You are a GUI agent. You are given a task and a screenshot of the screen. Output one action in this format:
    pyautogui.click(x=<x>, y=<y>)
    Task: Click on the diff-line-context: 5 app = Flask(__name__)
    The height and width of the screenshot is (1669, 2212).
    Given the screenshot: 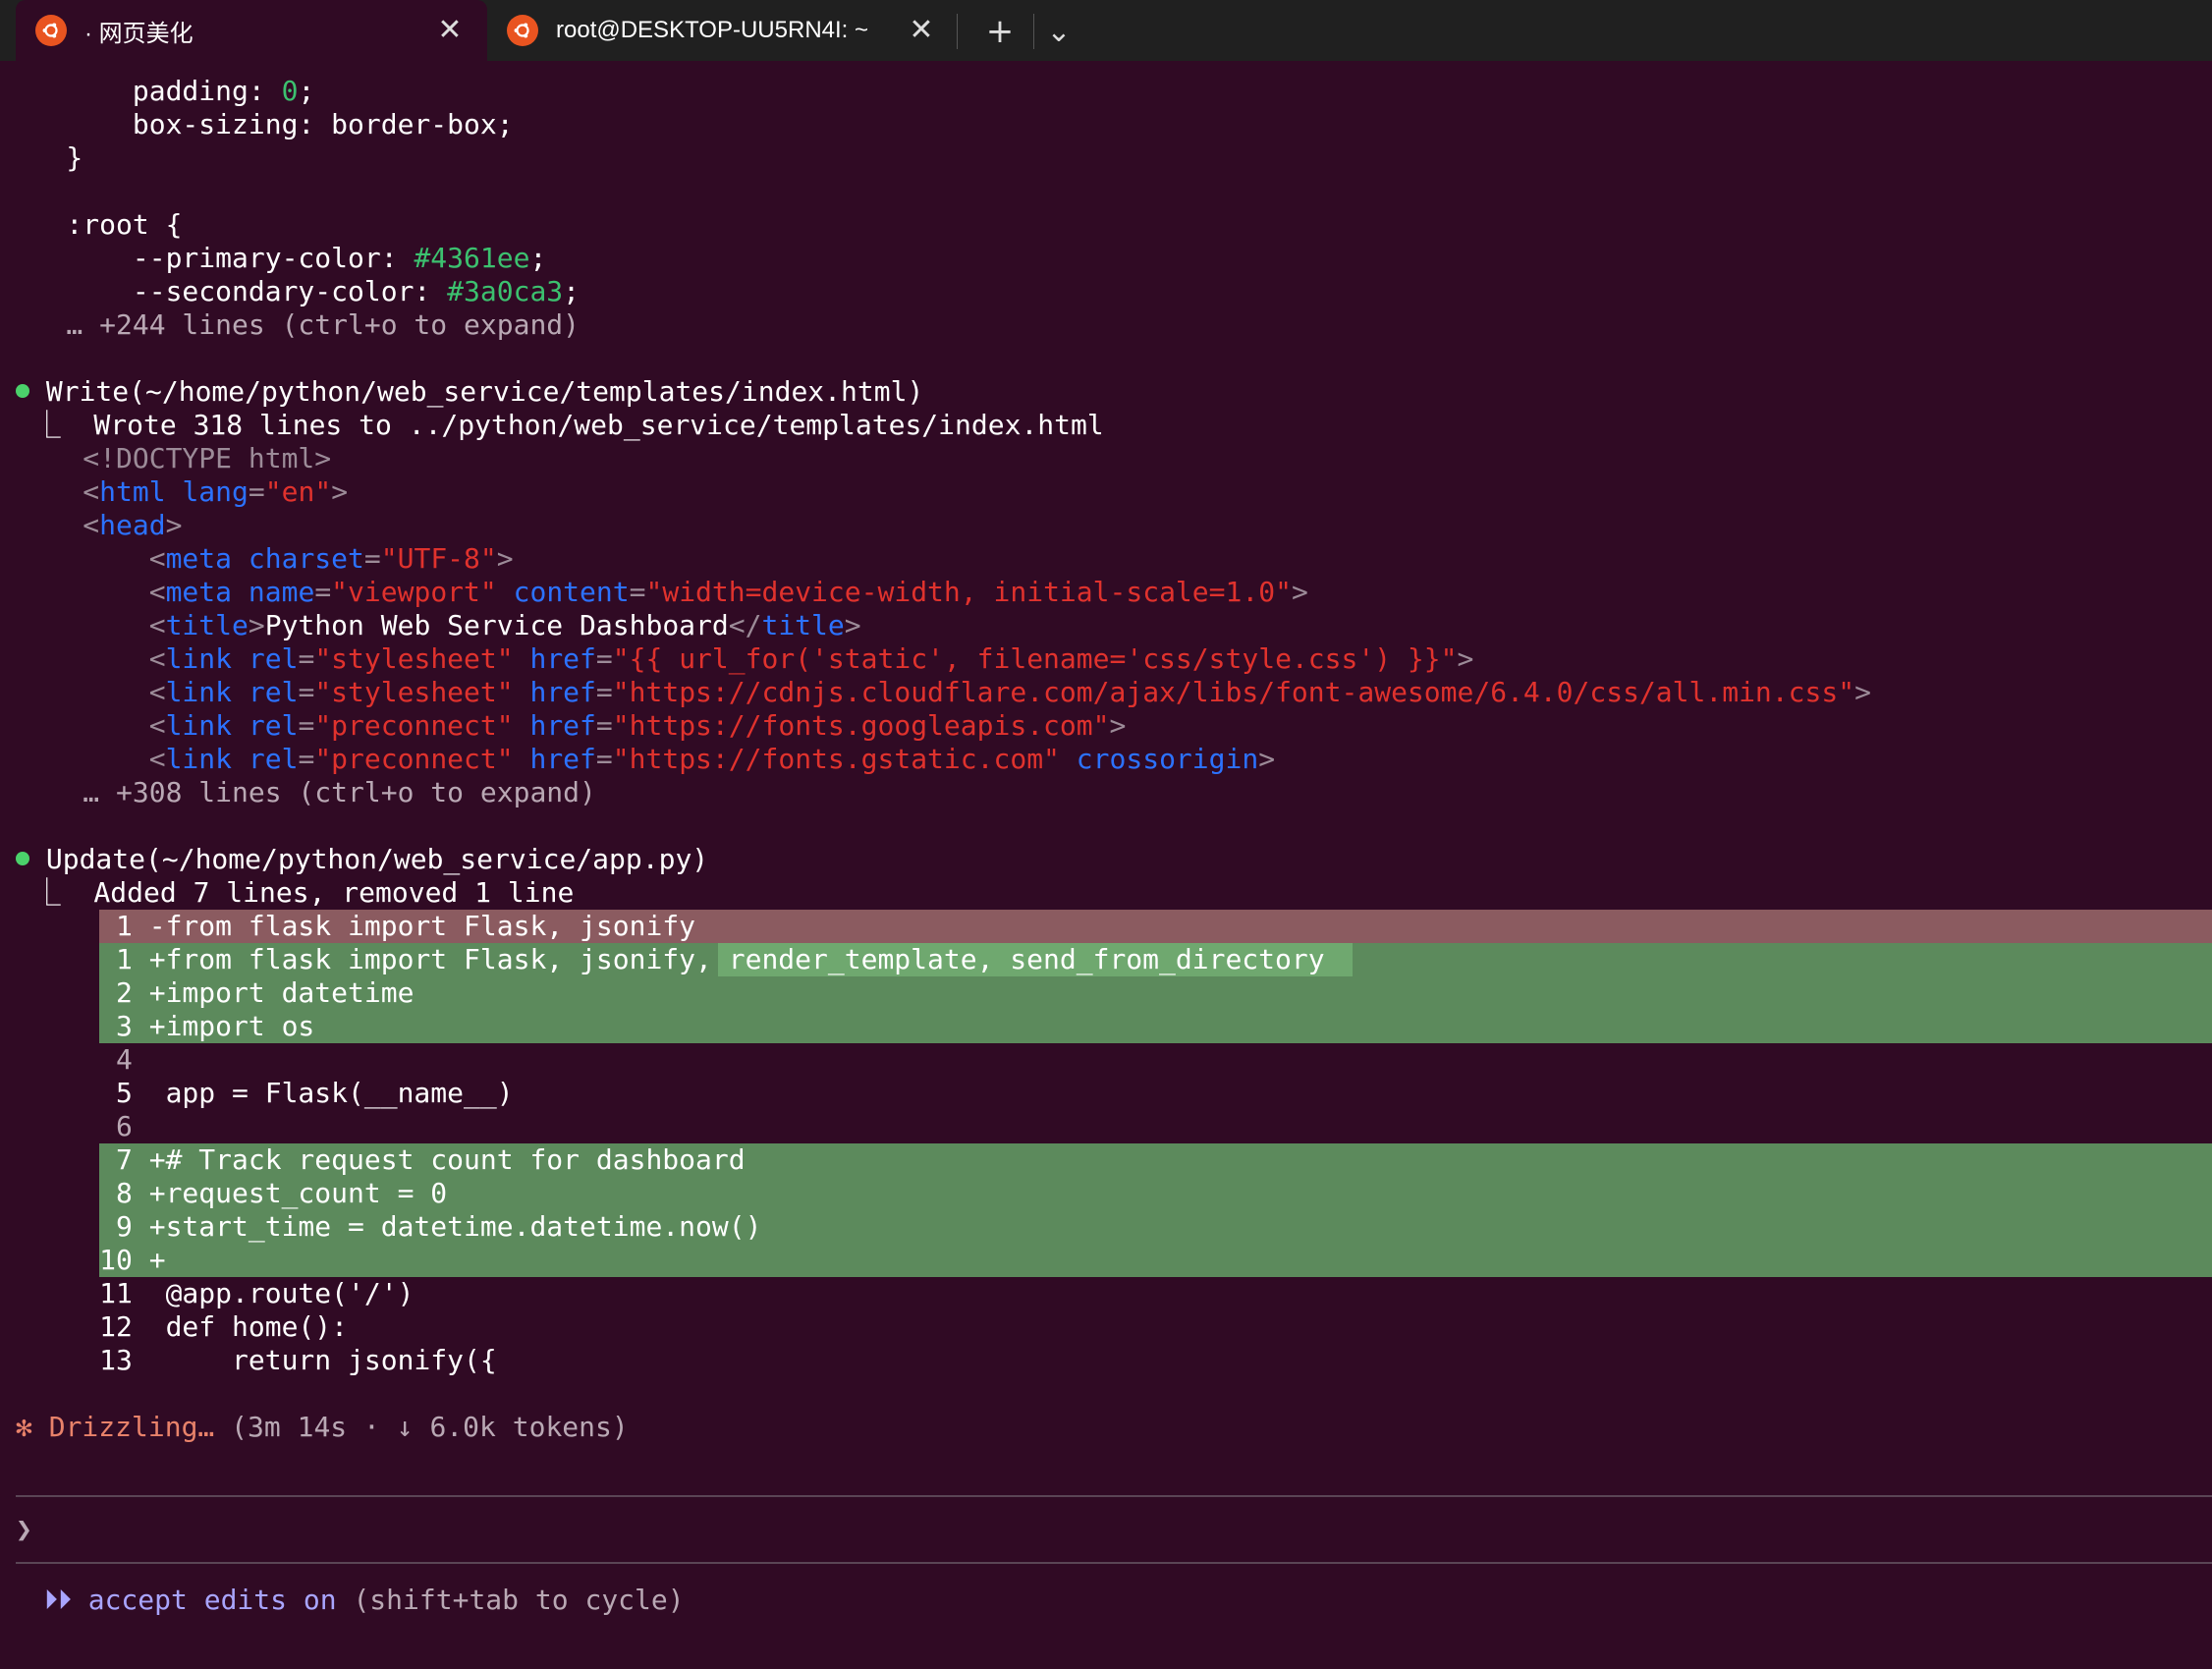 What is the action you would take?
    pyautogui.click(x=257, y=1093)
    